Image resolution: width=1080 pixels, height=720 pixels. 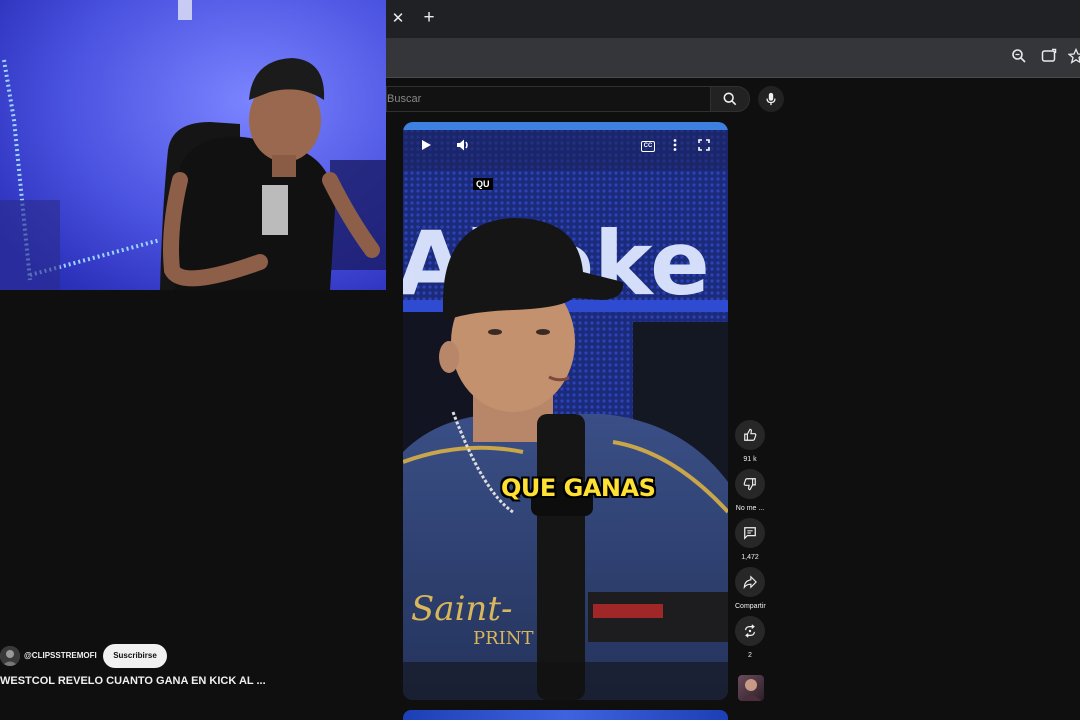 What do you see at coordinates (750, 434) in the screenshot?
I see `thumbs-up-icon` at bounding box center [750, 434].